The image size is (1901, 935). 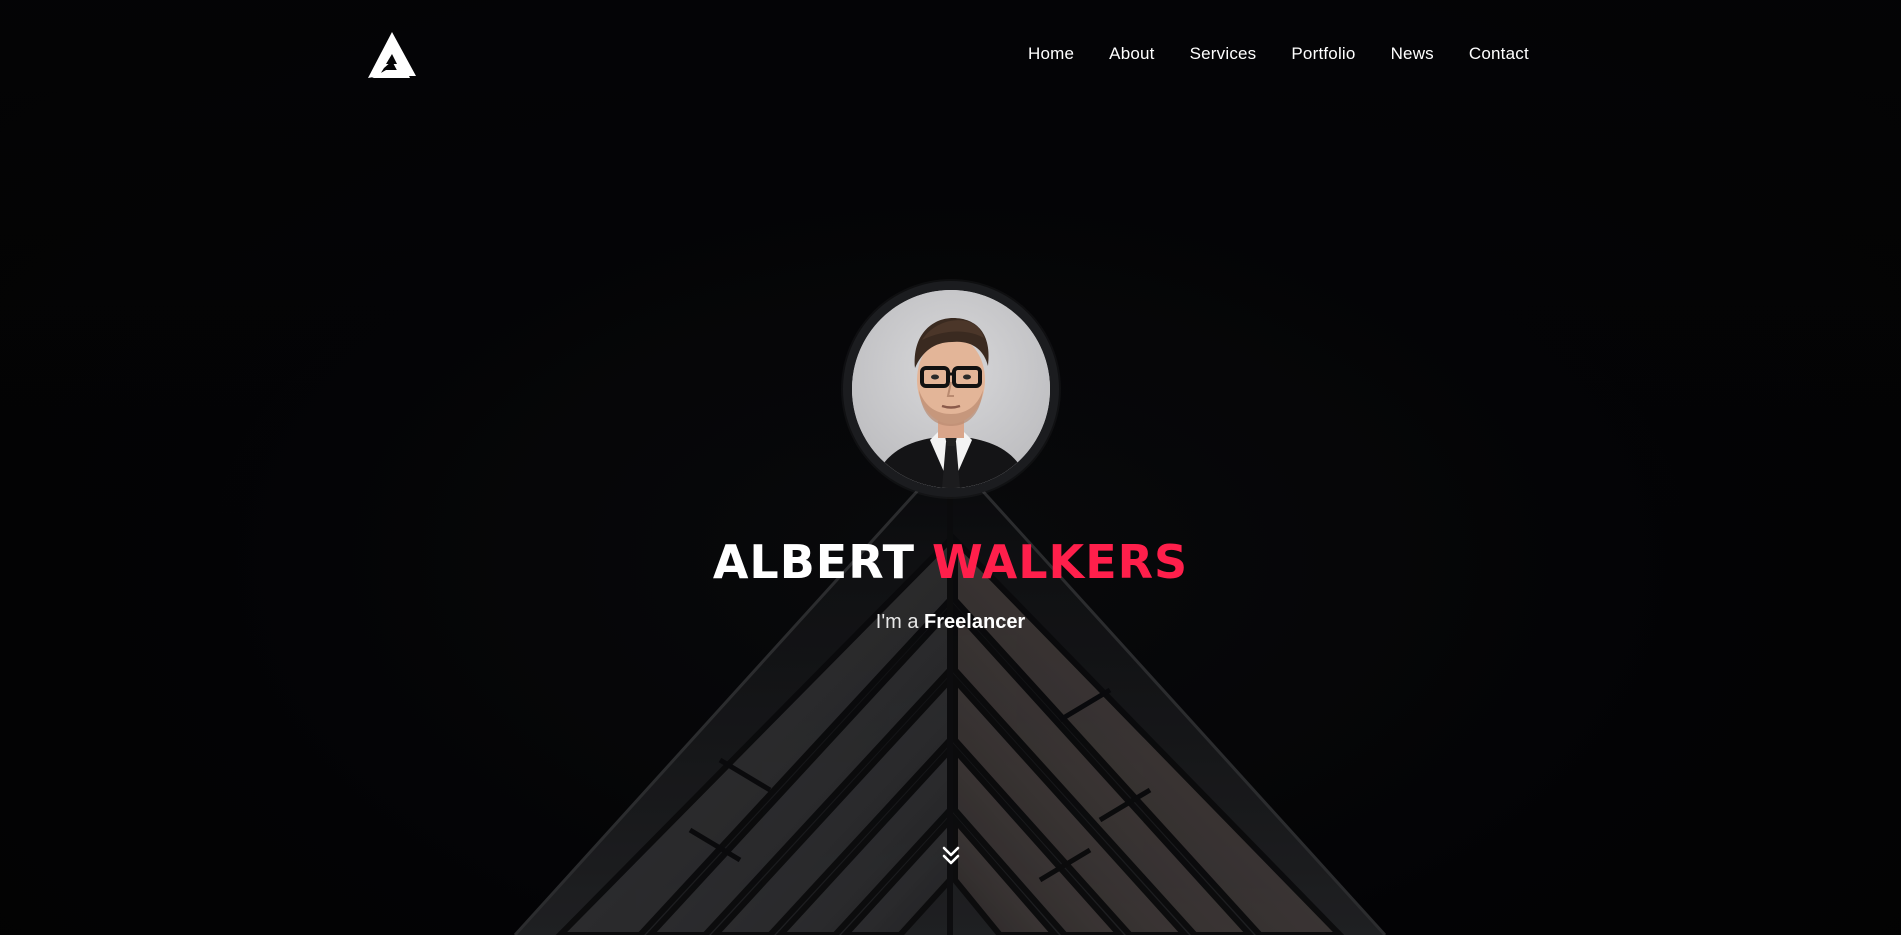 I want to click on brand-logo, so click(x=392, y=56).